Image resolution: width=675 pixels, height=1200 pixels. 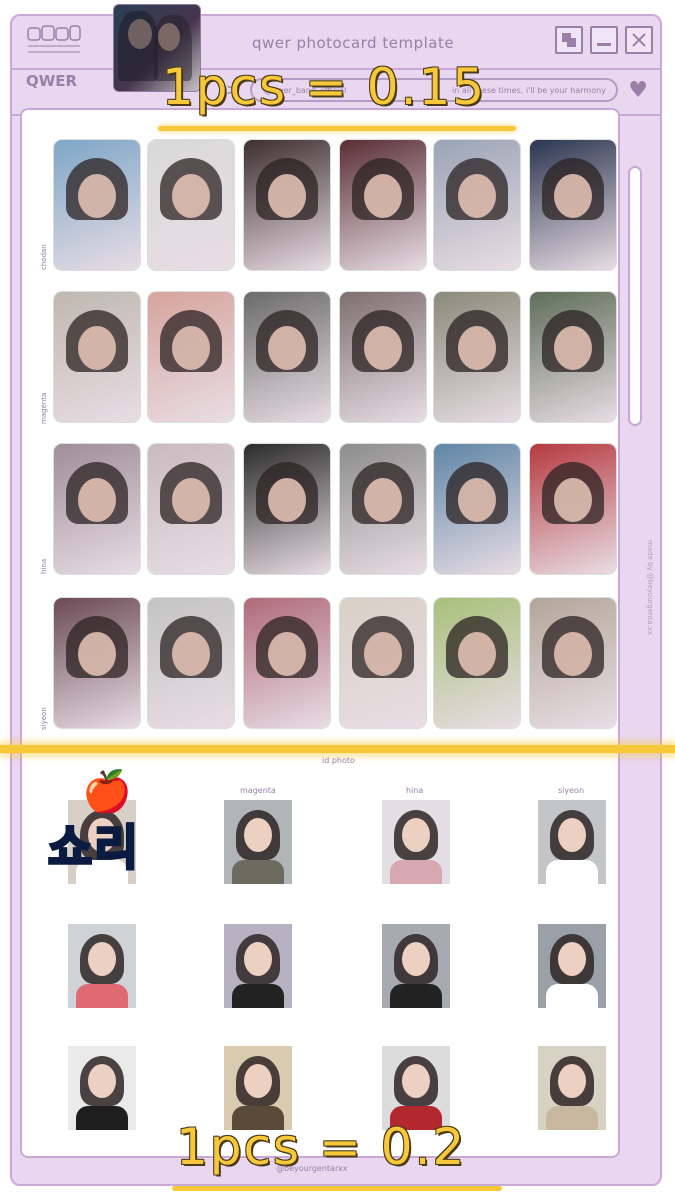 What do you see at coordinates (650, 587) in the screenshot?
I see `side-credit: made by @beyourgenta.xx` at bounding box center [650, 587].